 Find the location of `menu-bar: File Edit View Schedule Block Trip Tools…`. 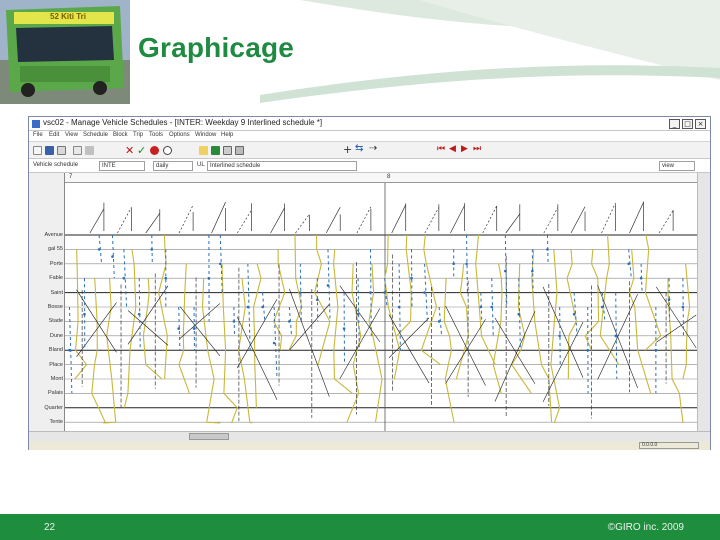

menu-bar: File Edit View Schedule Block Trip Tools… is located at coordinates (369, 136).